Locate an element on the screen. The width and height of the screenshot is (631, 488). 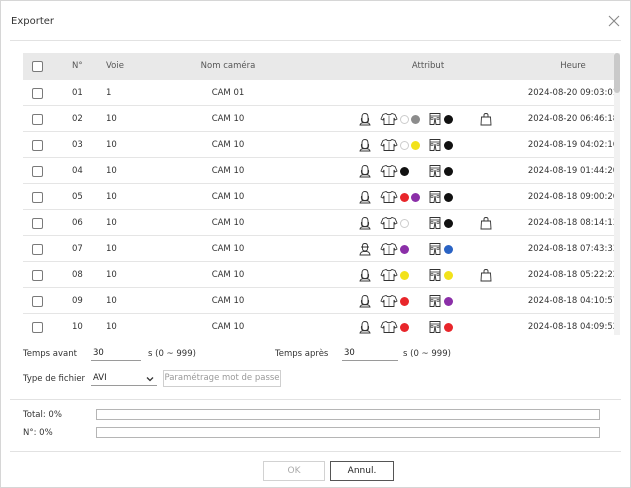
close-icon is located at coordinates (614, 21).